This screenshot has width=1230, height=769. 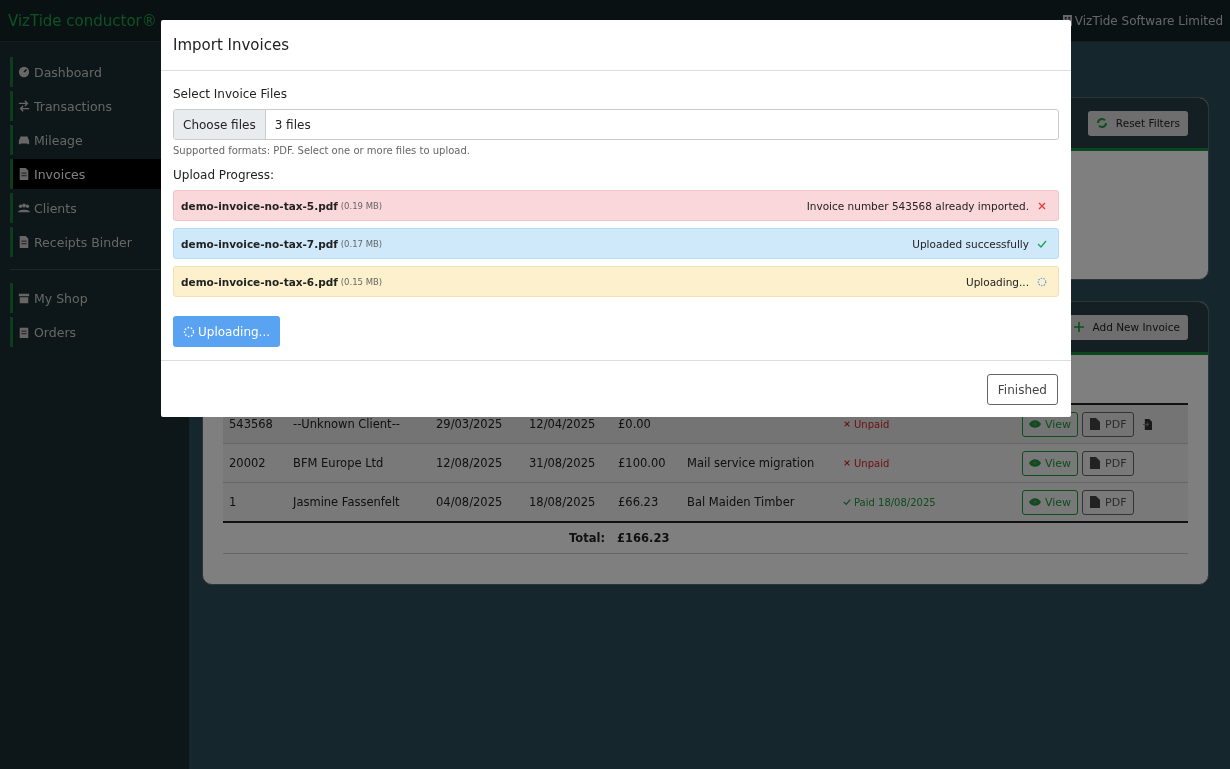 What do you see at coordinates (562, 424) in the screenshot?
I see `table-cell: 12/04/2025` at bounding box center [562, 424].